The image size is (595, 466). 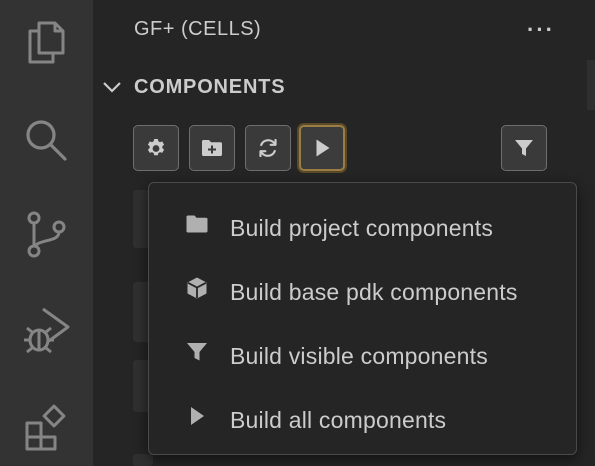 I want to click on ellipsis-icon: ···, so click(x=541, y=29).